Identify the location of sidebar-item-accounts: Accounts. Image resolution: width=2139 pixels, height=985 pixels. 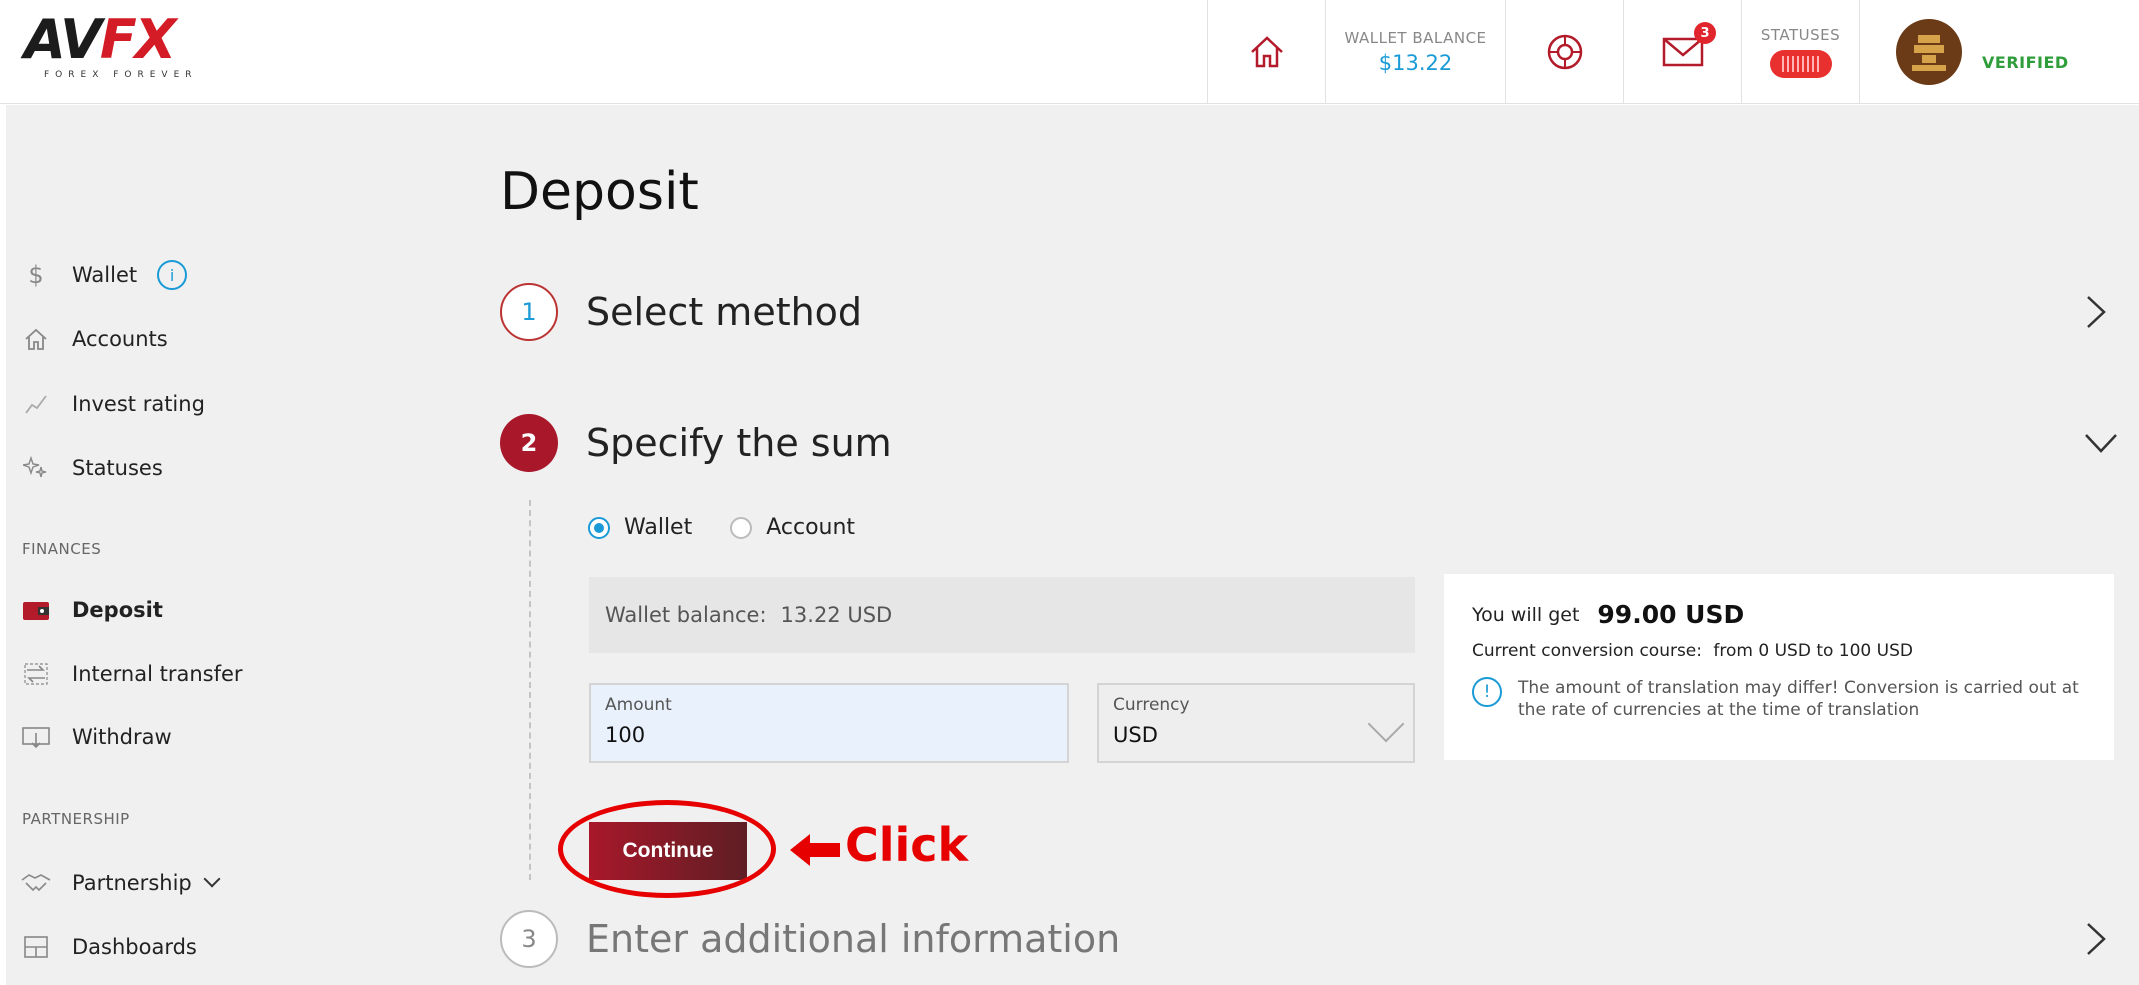
(92, 339).